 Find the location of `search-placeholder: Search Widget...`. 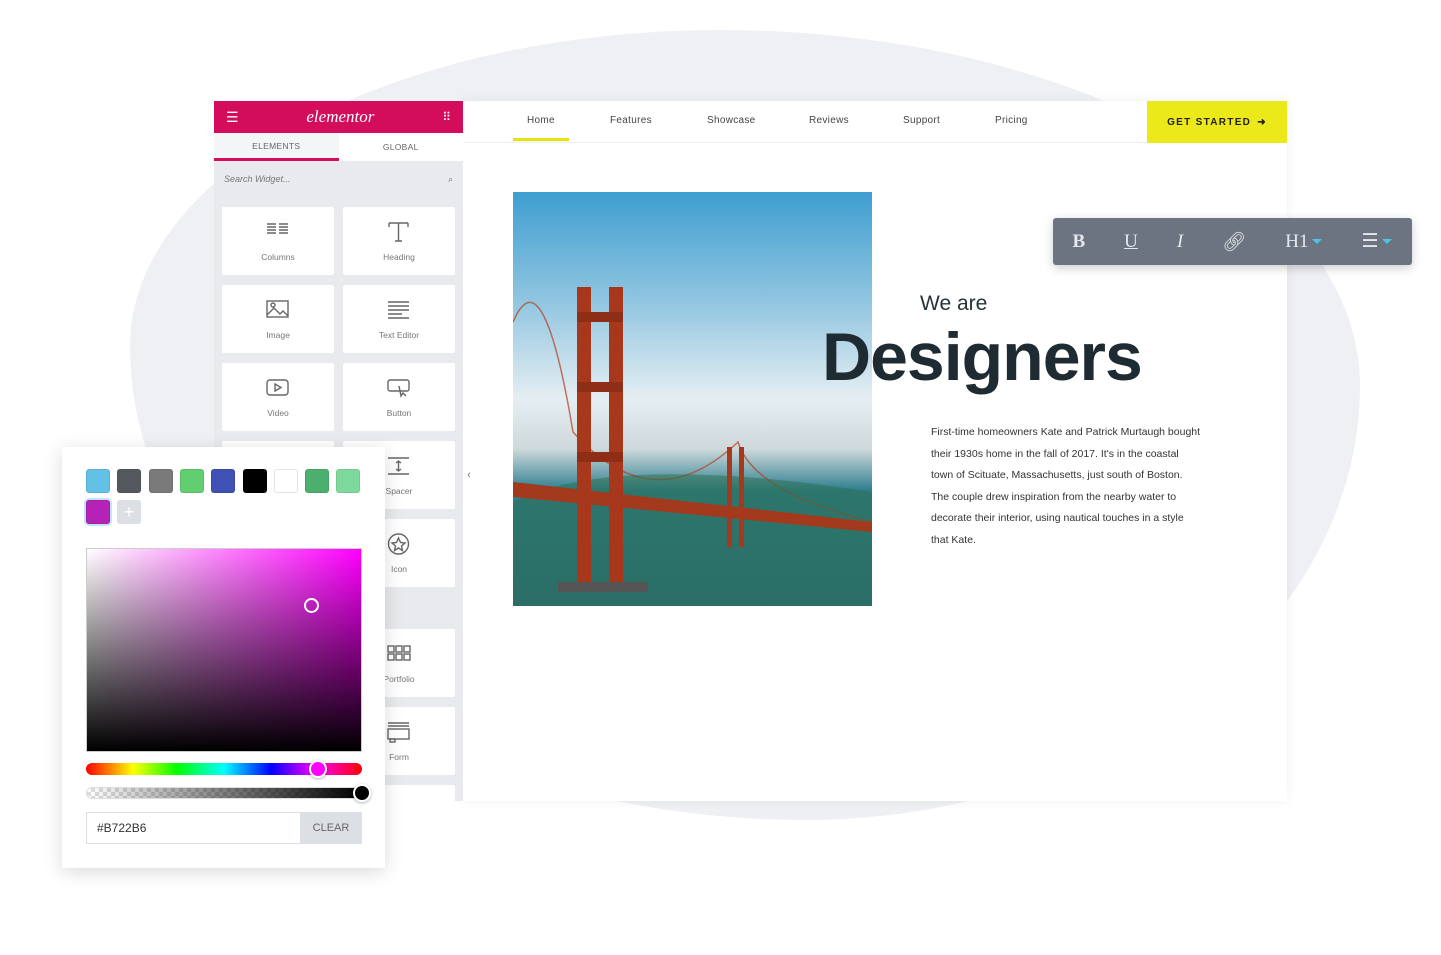

search-placeholder: Search Widget... is located at coordinates (257, 179).